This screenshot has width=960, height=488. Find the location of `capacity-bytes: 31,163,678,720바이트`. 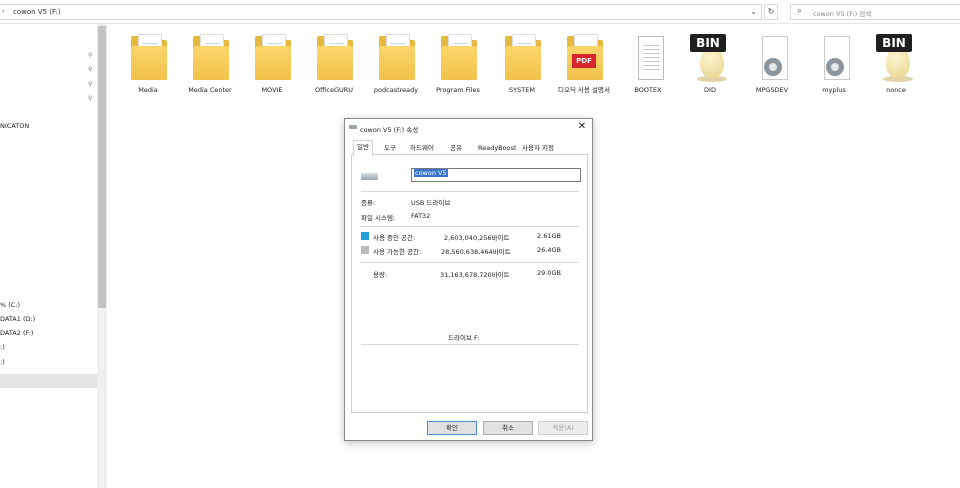

capacity-bytes: 31,163,678,720바이트 is located at coordinates (475, 275).